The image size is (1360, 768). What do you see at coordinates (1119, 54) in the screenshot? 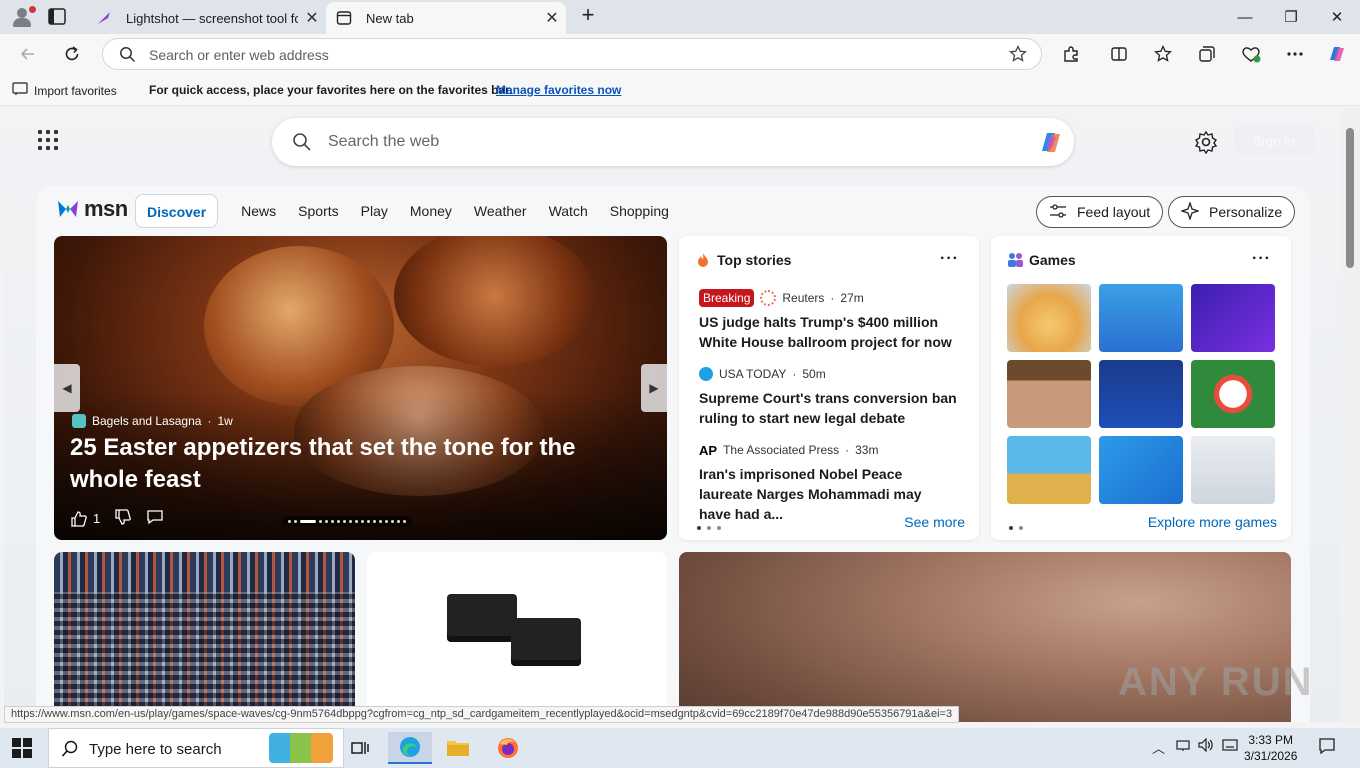
I see `split-screen-icon` at bounding box center [1119, 54].